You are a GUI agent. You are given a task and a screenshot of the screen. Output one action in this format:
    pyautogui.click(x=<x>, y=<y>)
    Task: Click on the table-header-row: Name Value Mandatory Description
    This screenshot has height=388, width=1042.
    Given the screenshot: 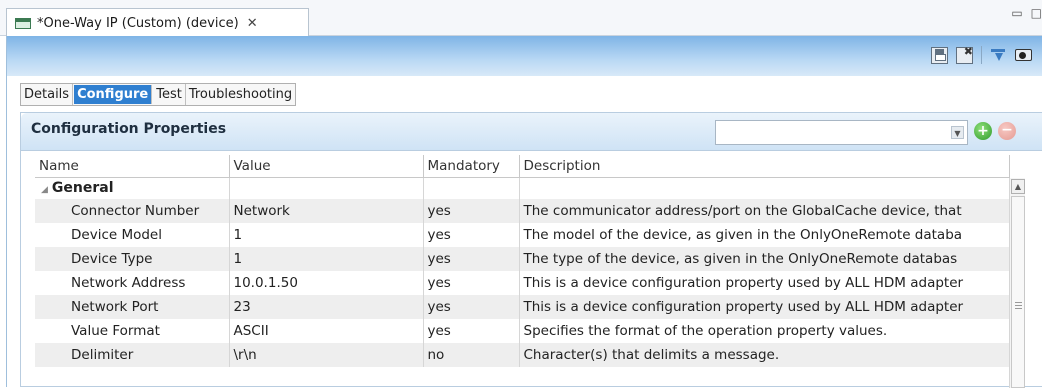 What is the action you would take?
    pyautogui.click(x=522, y=166)
    